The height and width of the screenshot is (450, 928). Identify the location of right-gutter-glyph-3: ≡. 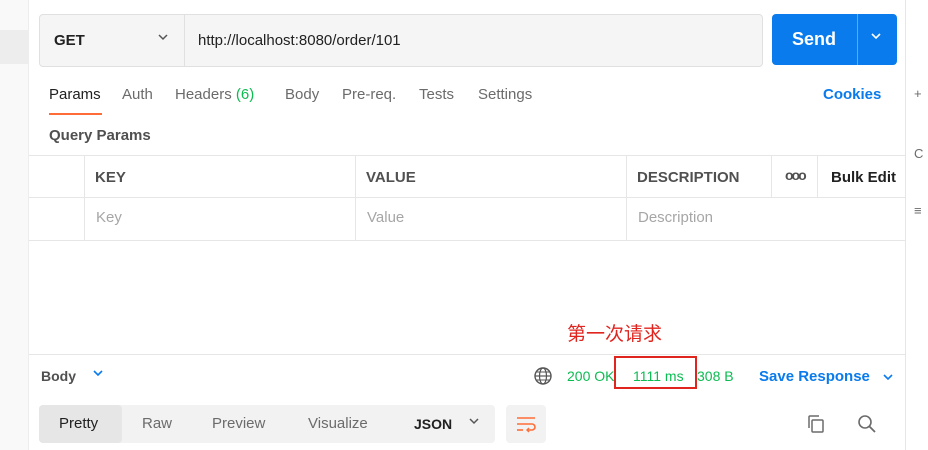
(918, 210).